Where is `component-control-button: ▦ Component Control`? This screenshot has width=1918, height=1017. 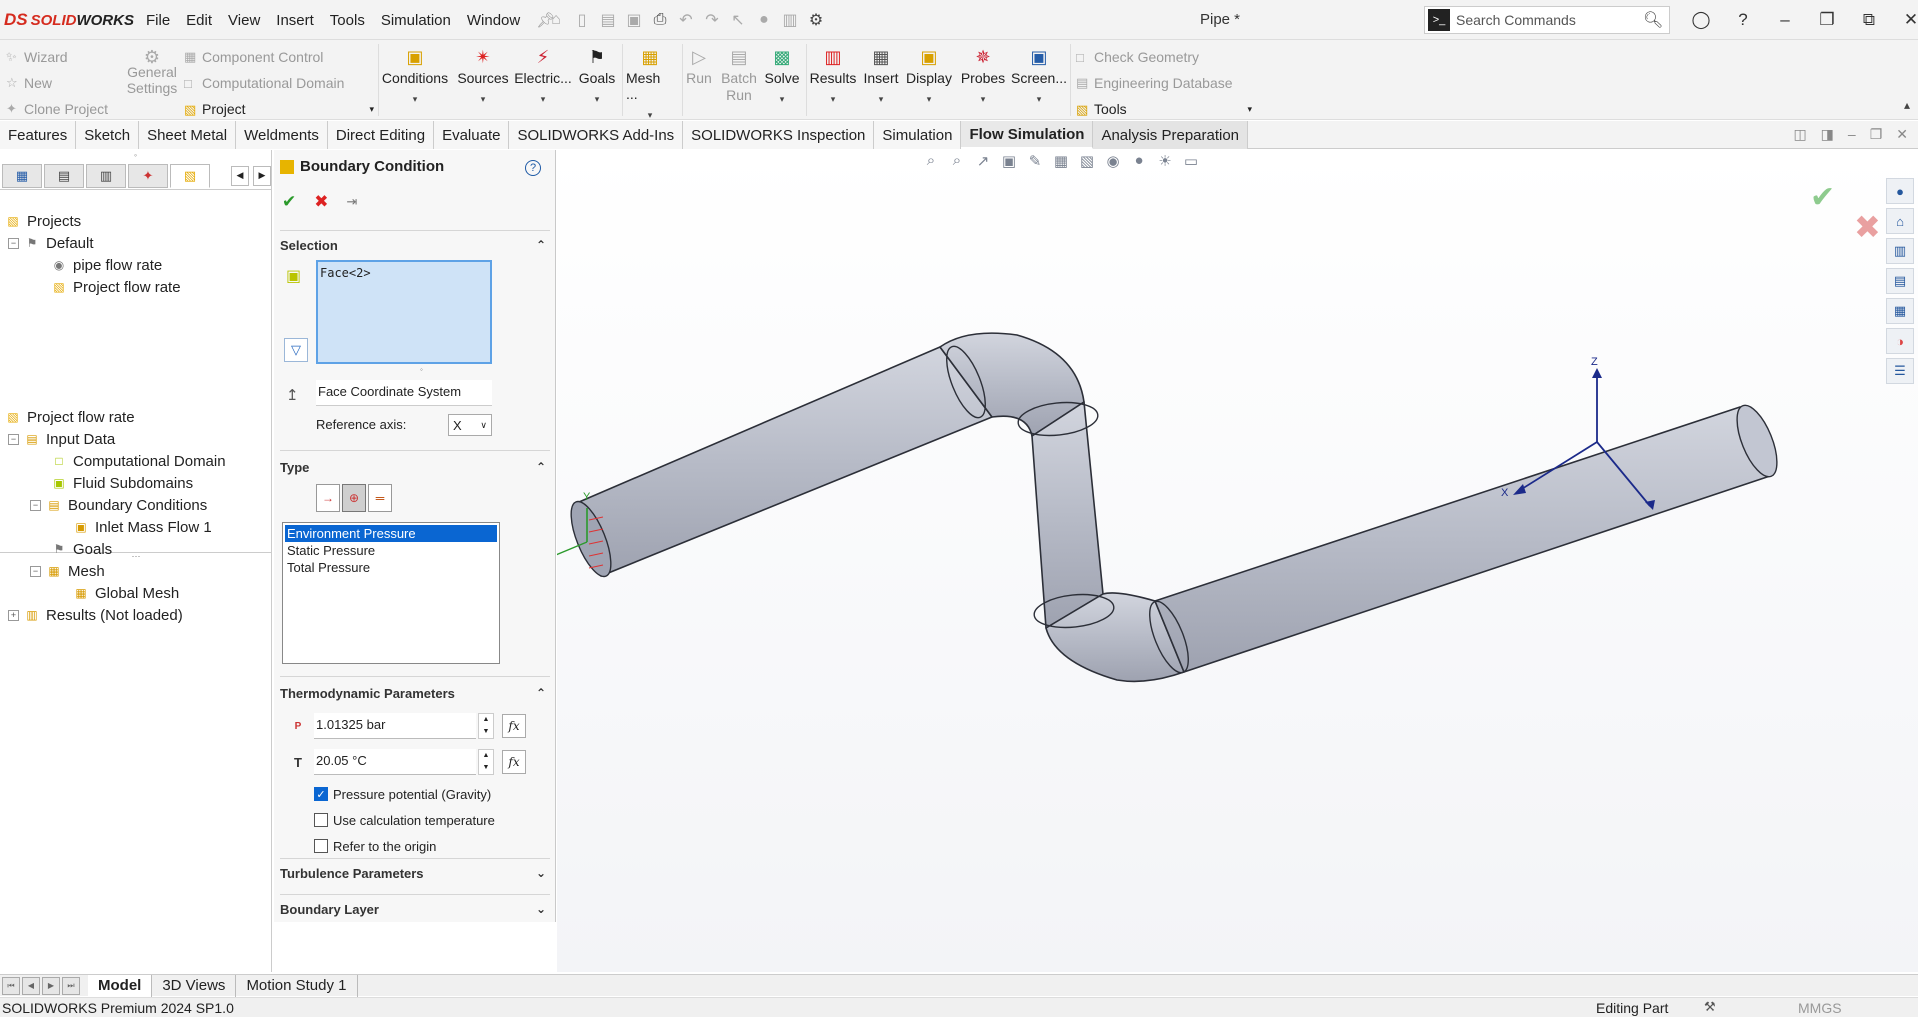
component-control-button: ▦ Component Control is located at coordinates (279, 57).